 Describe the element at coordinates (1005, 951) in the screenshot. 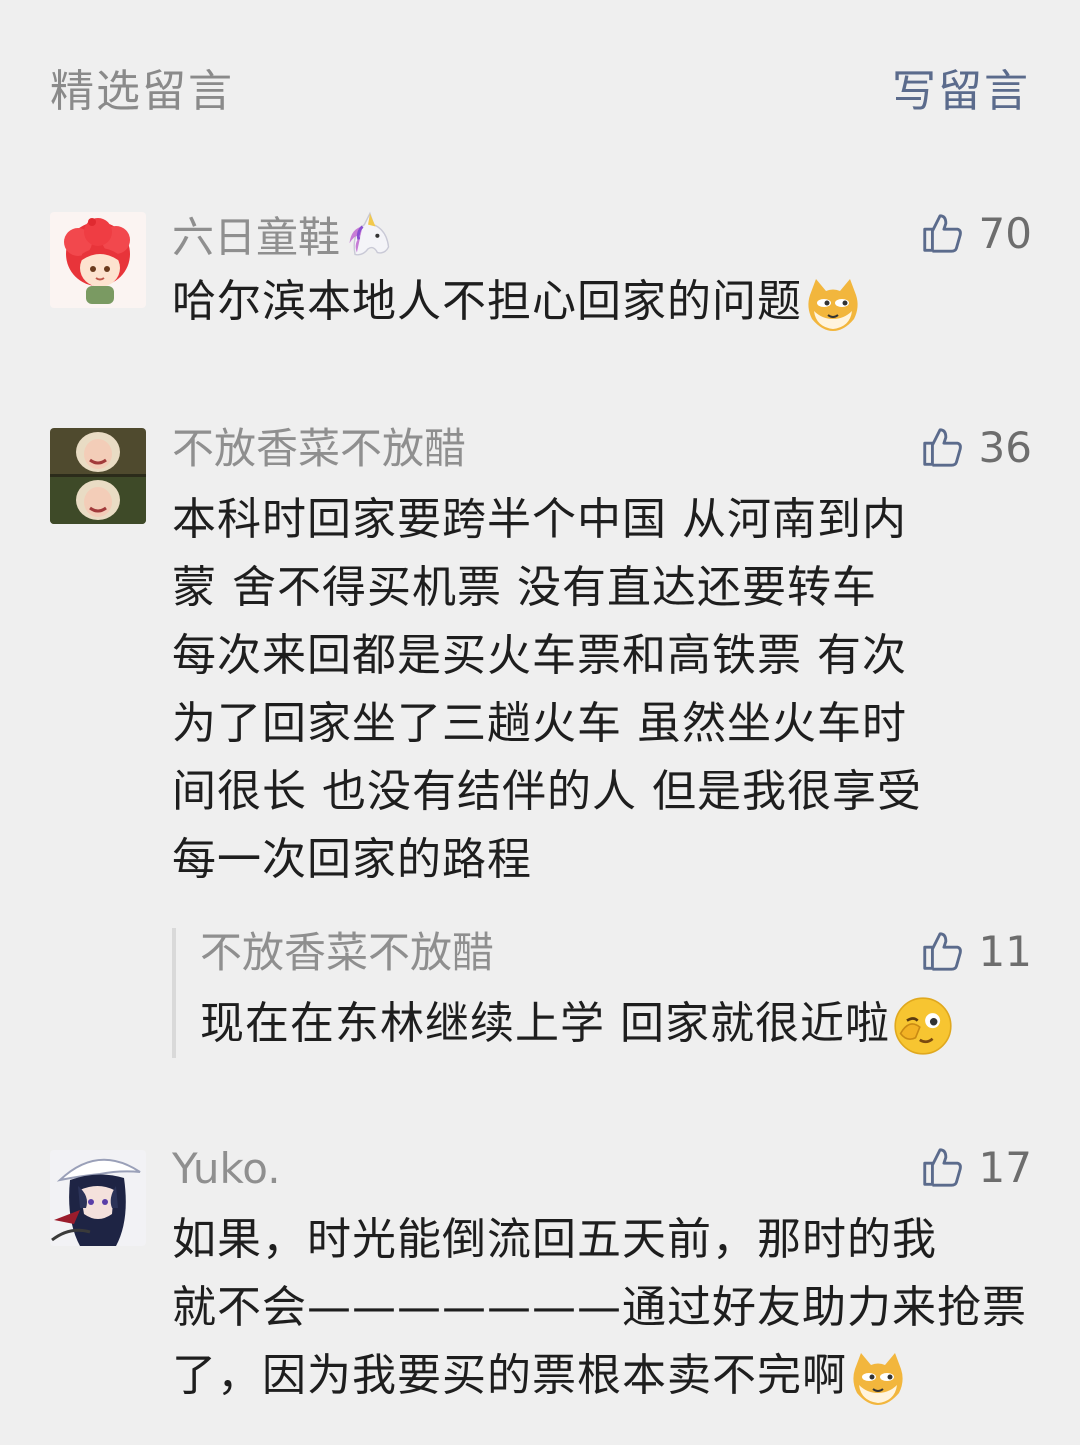

I see `like-count: 11` at that location.